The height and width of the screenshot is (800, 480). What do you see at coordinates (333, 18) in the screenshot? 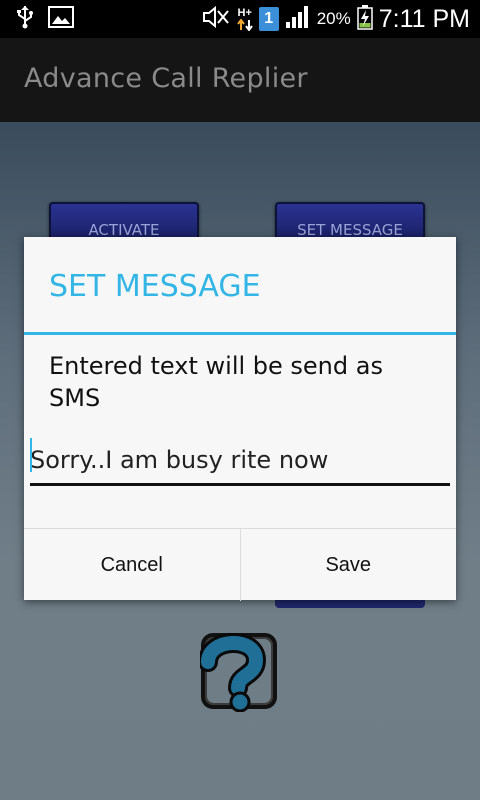
I see `battery-percent: 20%` at bounding box center [333, 18].